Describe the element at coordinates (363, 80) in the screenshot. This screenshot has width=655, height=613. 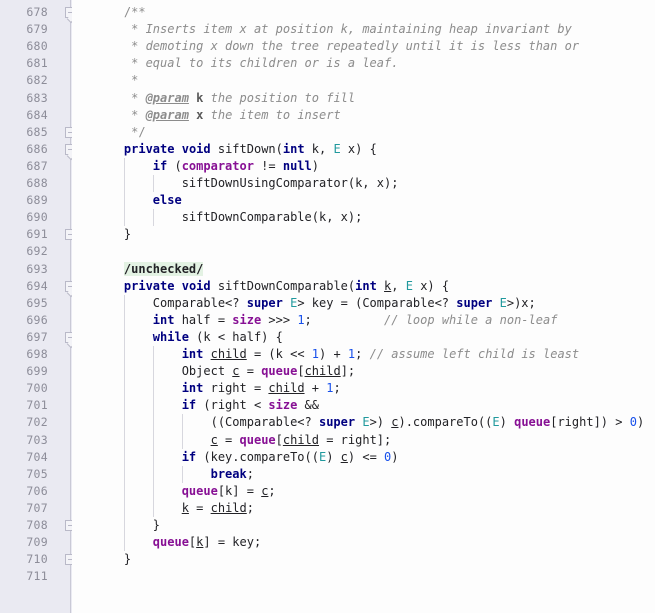
I see `code-line: *` at that location.